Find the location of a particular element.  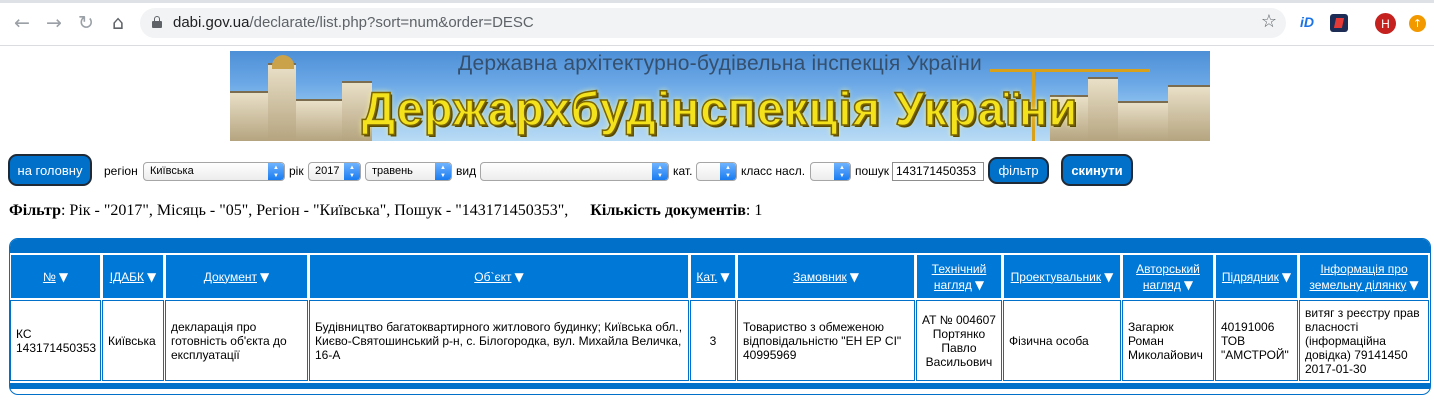

column-header-category: Кат. ▼ is located at coordinates (713, 276).